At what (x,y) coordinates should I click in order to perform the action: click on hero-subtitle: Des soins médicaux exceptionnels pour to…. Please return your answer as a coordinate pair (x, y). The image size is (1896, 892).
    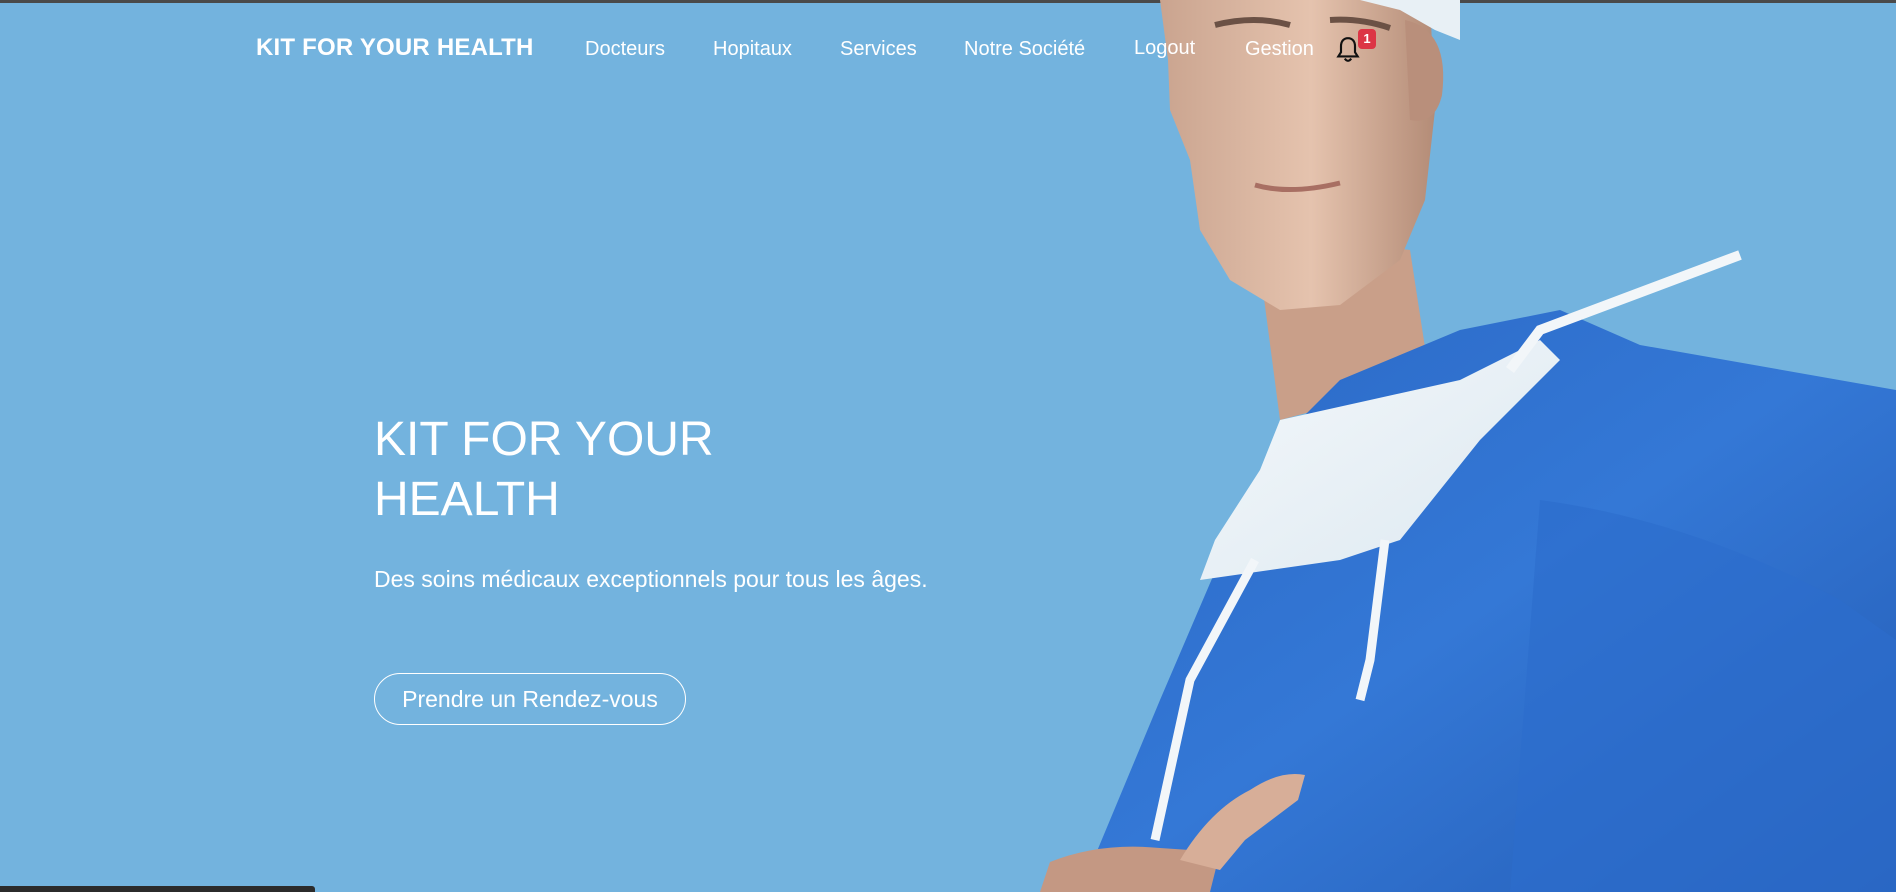
    Looking at the image, I should click on (651, 579).